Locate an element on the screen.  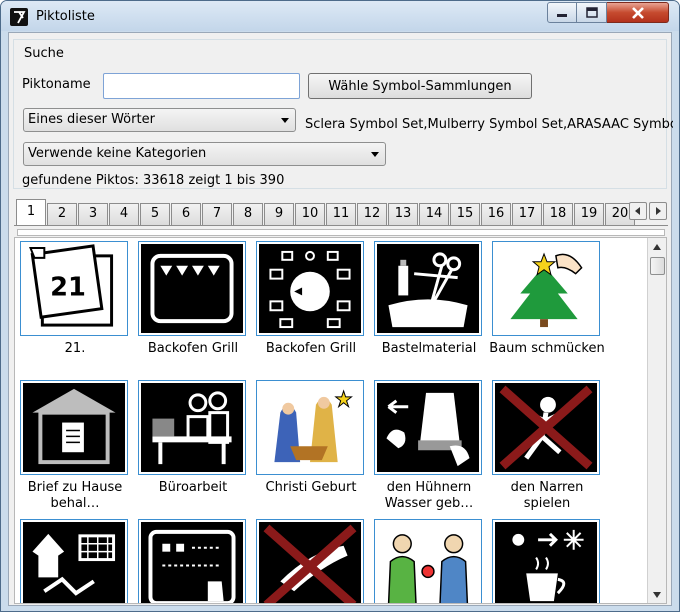
tab-2: 2 is located at coordinates (62, 214).